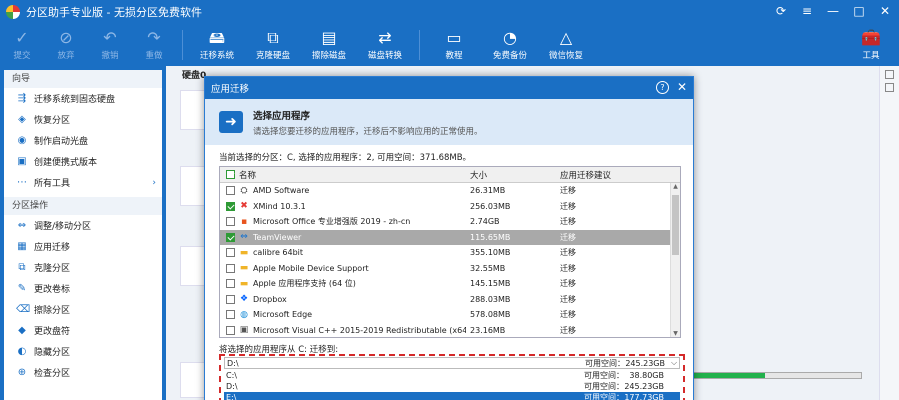  What do you see at coordinates (871, 45) in the screenshot?
I see `tools-button: 🧰 工具` at bounding box center [871, 45].